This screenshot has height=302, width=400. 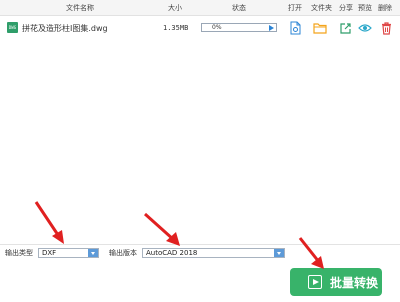 What do you see at coordinates (365, 8) in the screenshot?
I see `header-preview: 预览` at bounding box center [365, 8].